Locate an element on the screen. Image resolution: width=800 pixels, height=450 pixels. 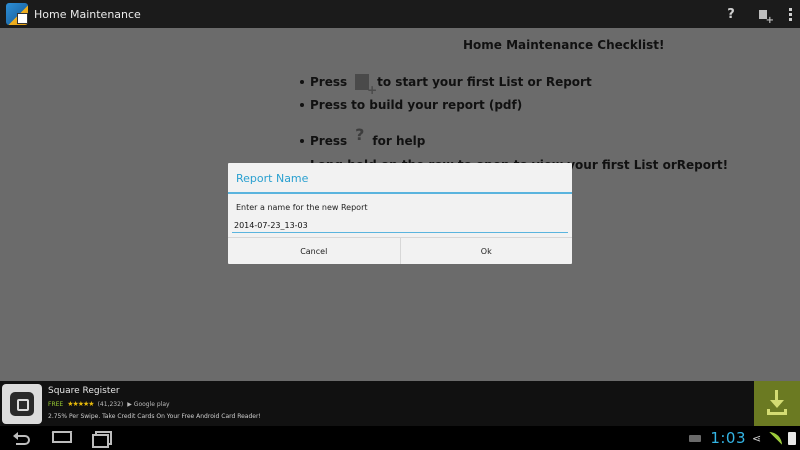
rating-stars-icon: ★★★★★ is located at coordinates (80, 404).